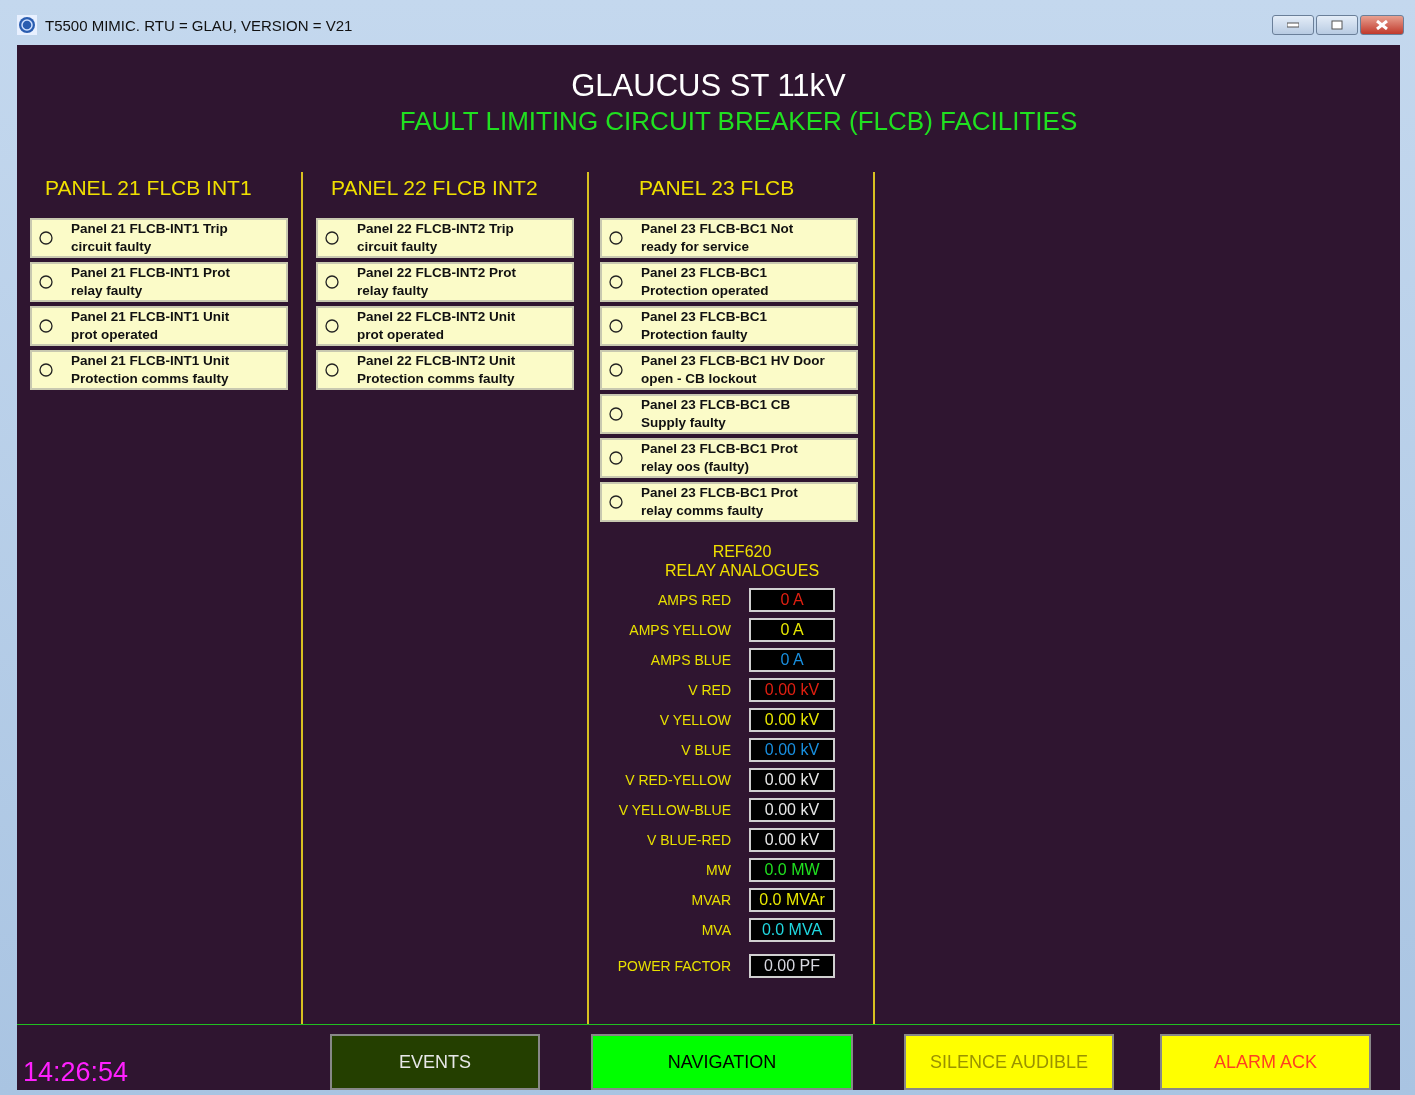 The height and width of the screenshot is (1095, 1415). Describe the element at coordinates (705, 750) in the screenshot. I see `measurement-label: V BLUE` at that location.